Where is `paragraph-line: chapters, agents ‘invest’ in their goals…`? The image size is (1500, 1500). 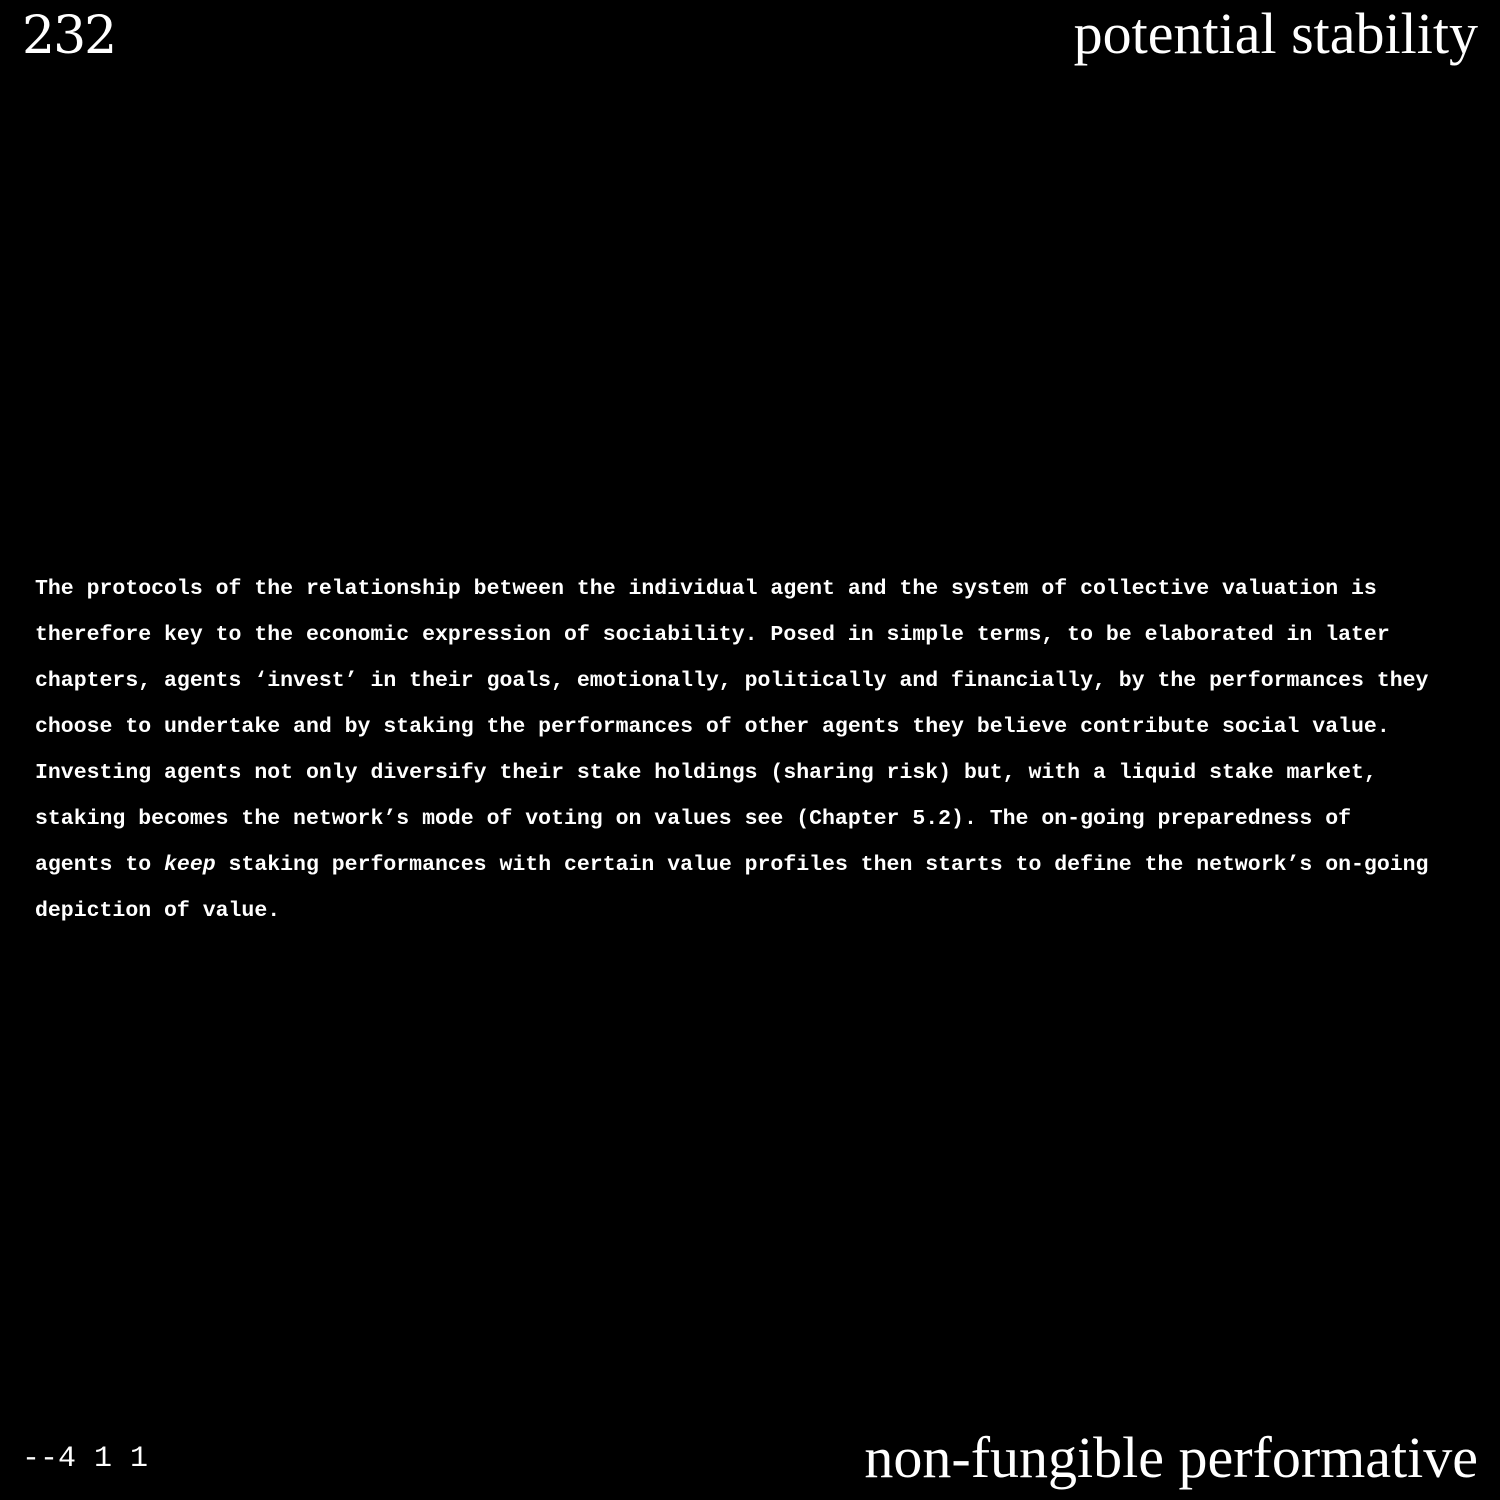
paragraph-line: chapters, agents ‘invest’ in their goals… is located at coordinates (732, 681).